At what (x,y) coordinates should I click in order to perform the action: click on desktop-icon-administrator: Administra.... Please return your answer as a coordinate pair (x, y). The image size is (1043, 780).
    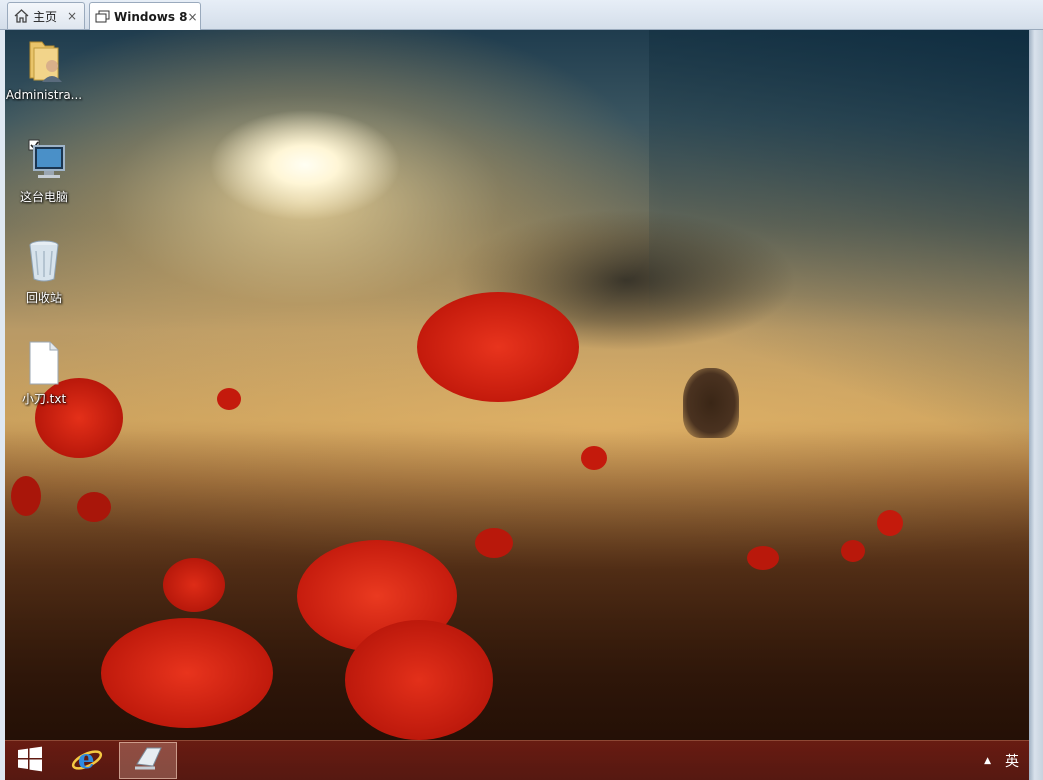
    Looking at the image, I should click on (44, 69).